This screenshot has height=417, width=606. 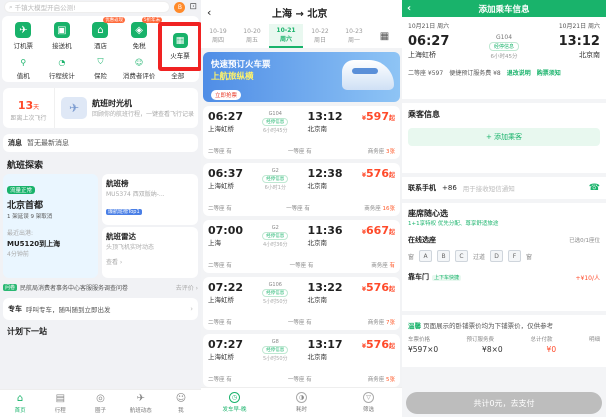 I want to click on scan-icon: ⊡, so click(x=193, y=7).